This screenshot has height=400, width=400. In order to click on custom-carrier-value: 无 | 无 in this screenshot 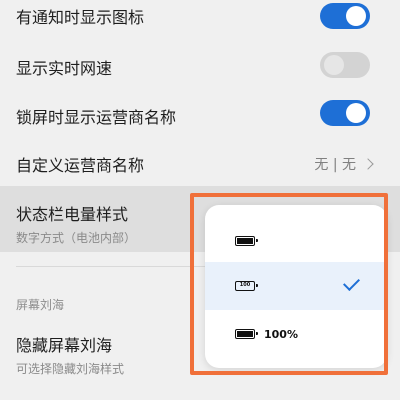, I will do `click(344, 164)`.